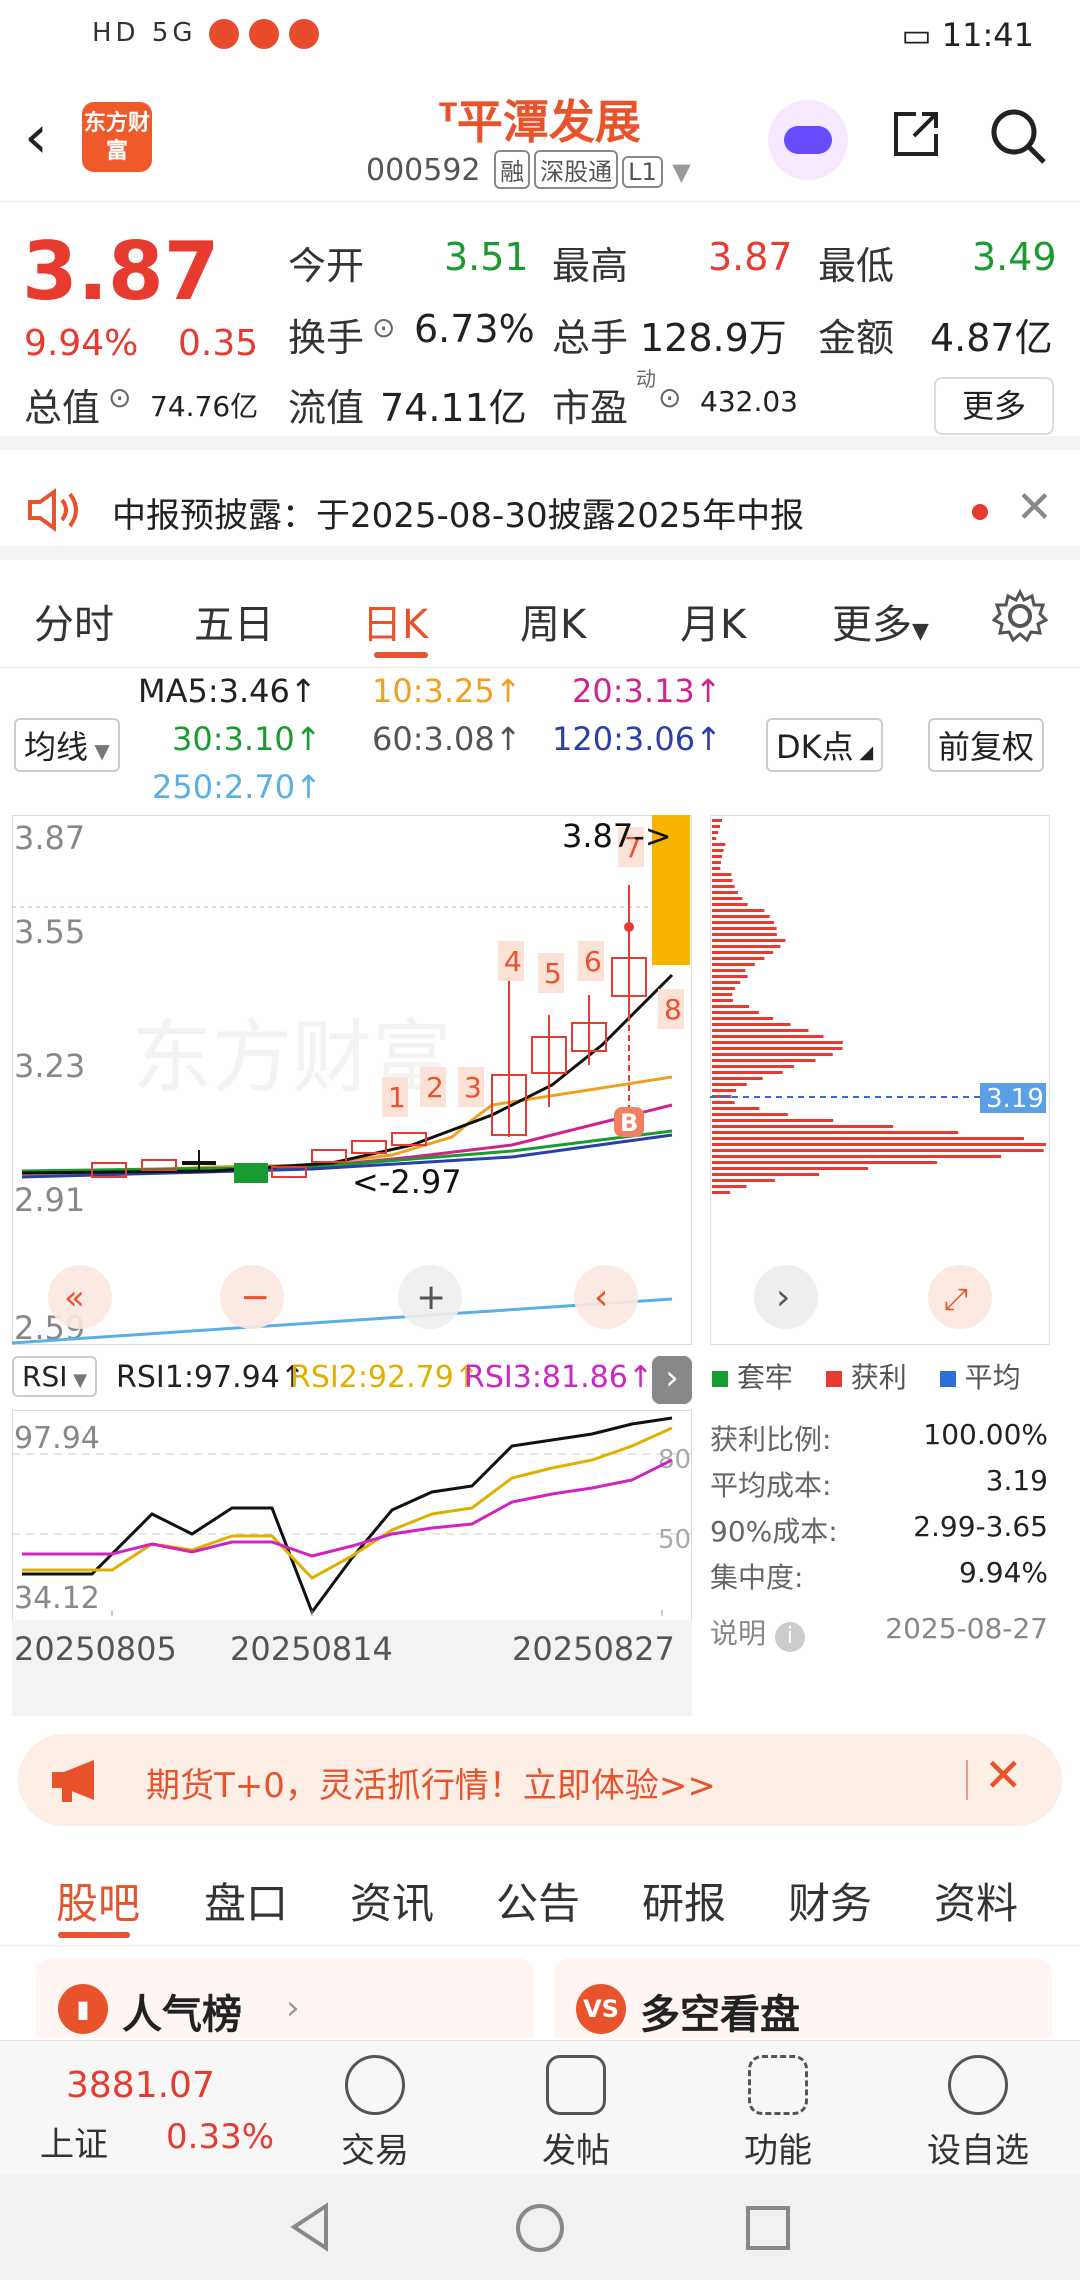 This screenshot has width=1080, height=2280. Describe the element at coordinates (74, 621) in the screenshot. I see `tab-intraday: 分时` at that location.